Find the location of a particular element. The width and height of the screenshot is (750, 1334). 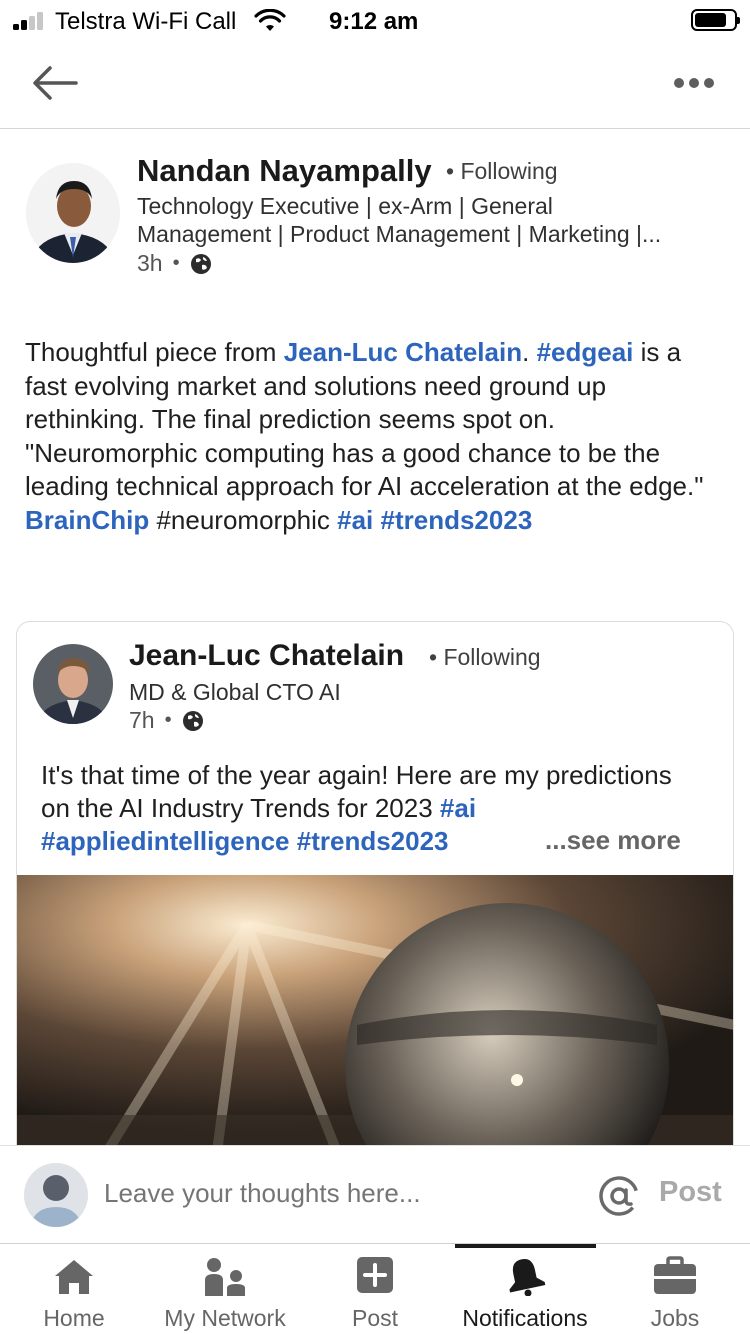

bottom-navigation: Home My Network Post Notifications Jobs is located at coordinates (375, 1289).